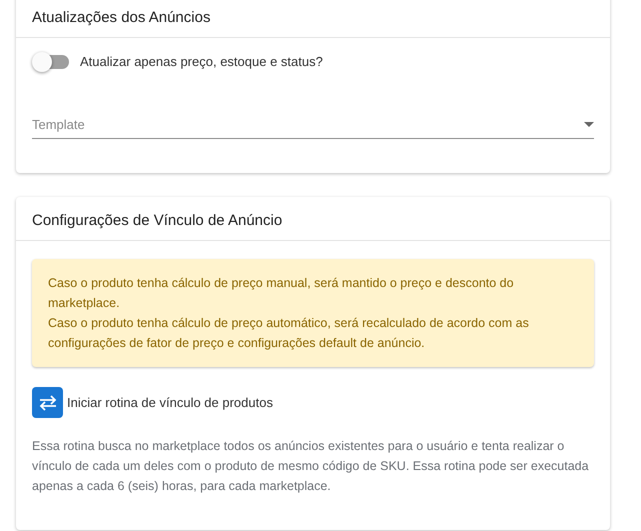  I want to click on card-title: Configurações de Vínculo de Anúncio, so click(158, 220).